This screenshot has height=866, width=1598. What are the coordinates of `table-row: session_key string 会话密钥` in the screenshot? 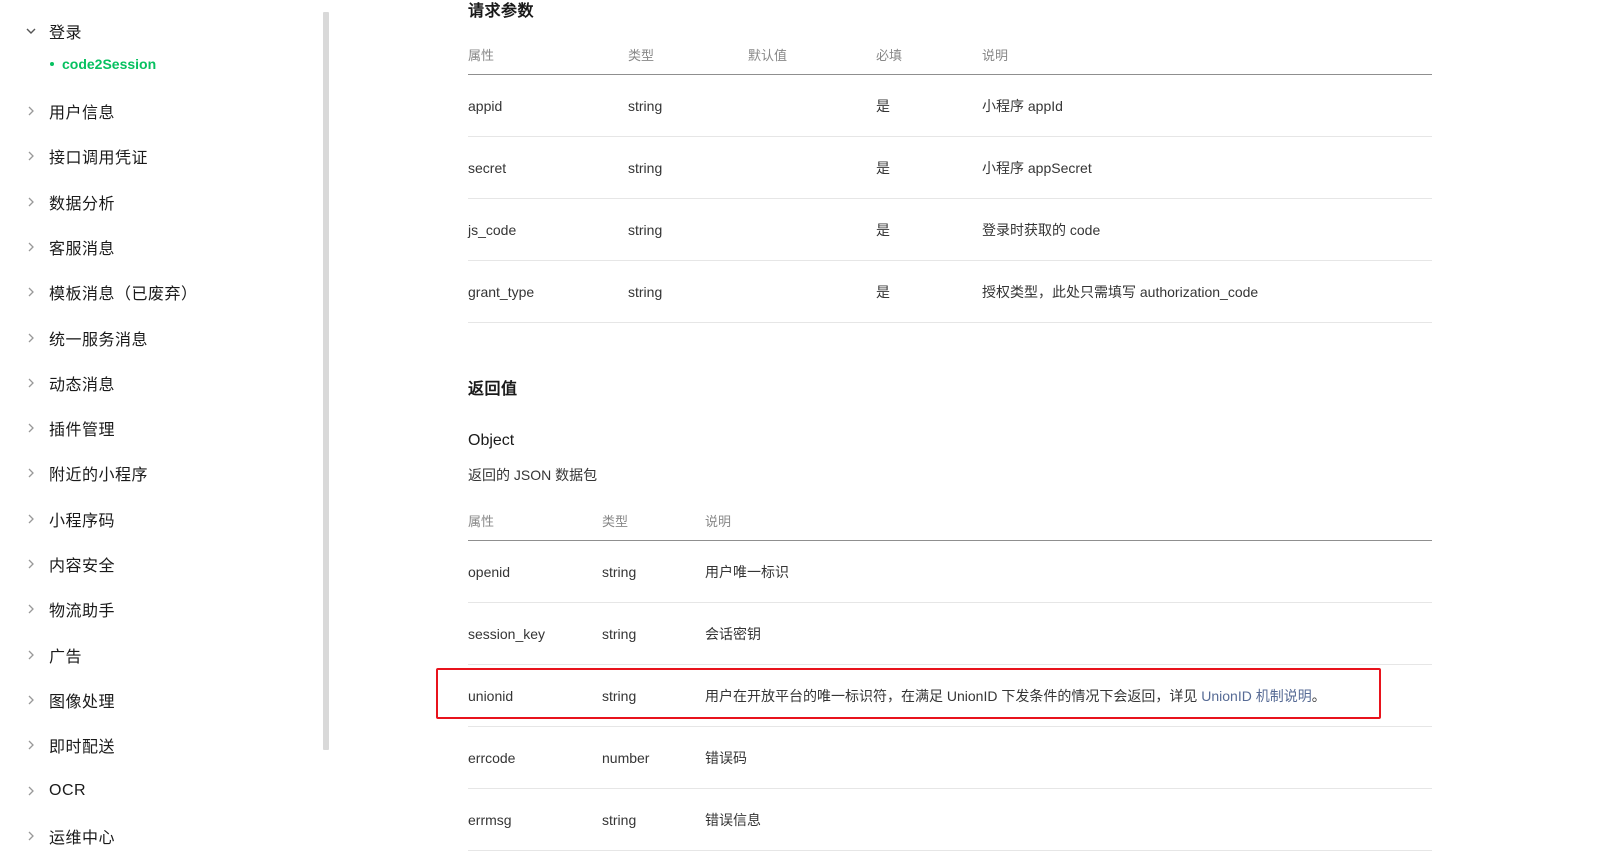 It's located at (950, 633).